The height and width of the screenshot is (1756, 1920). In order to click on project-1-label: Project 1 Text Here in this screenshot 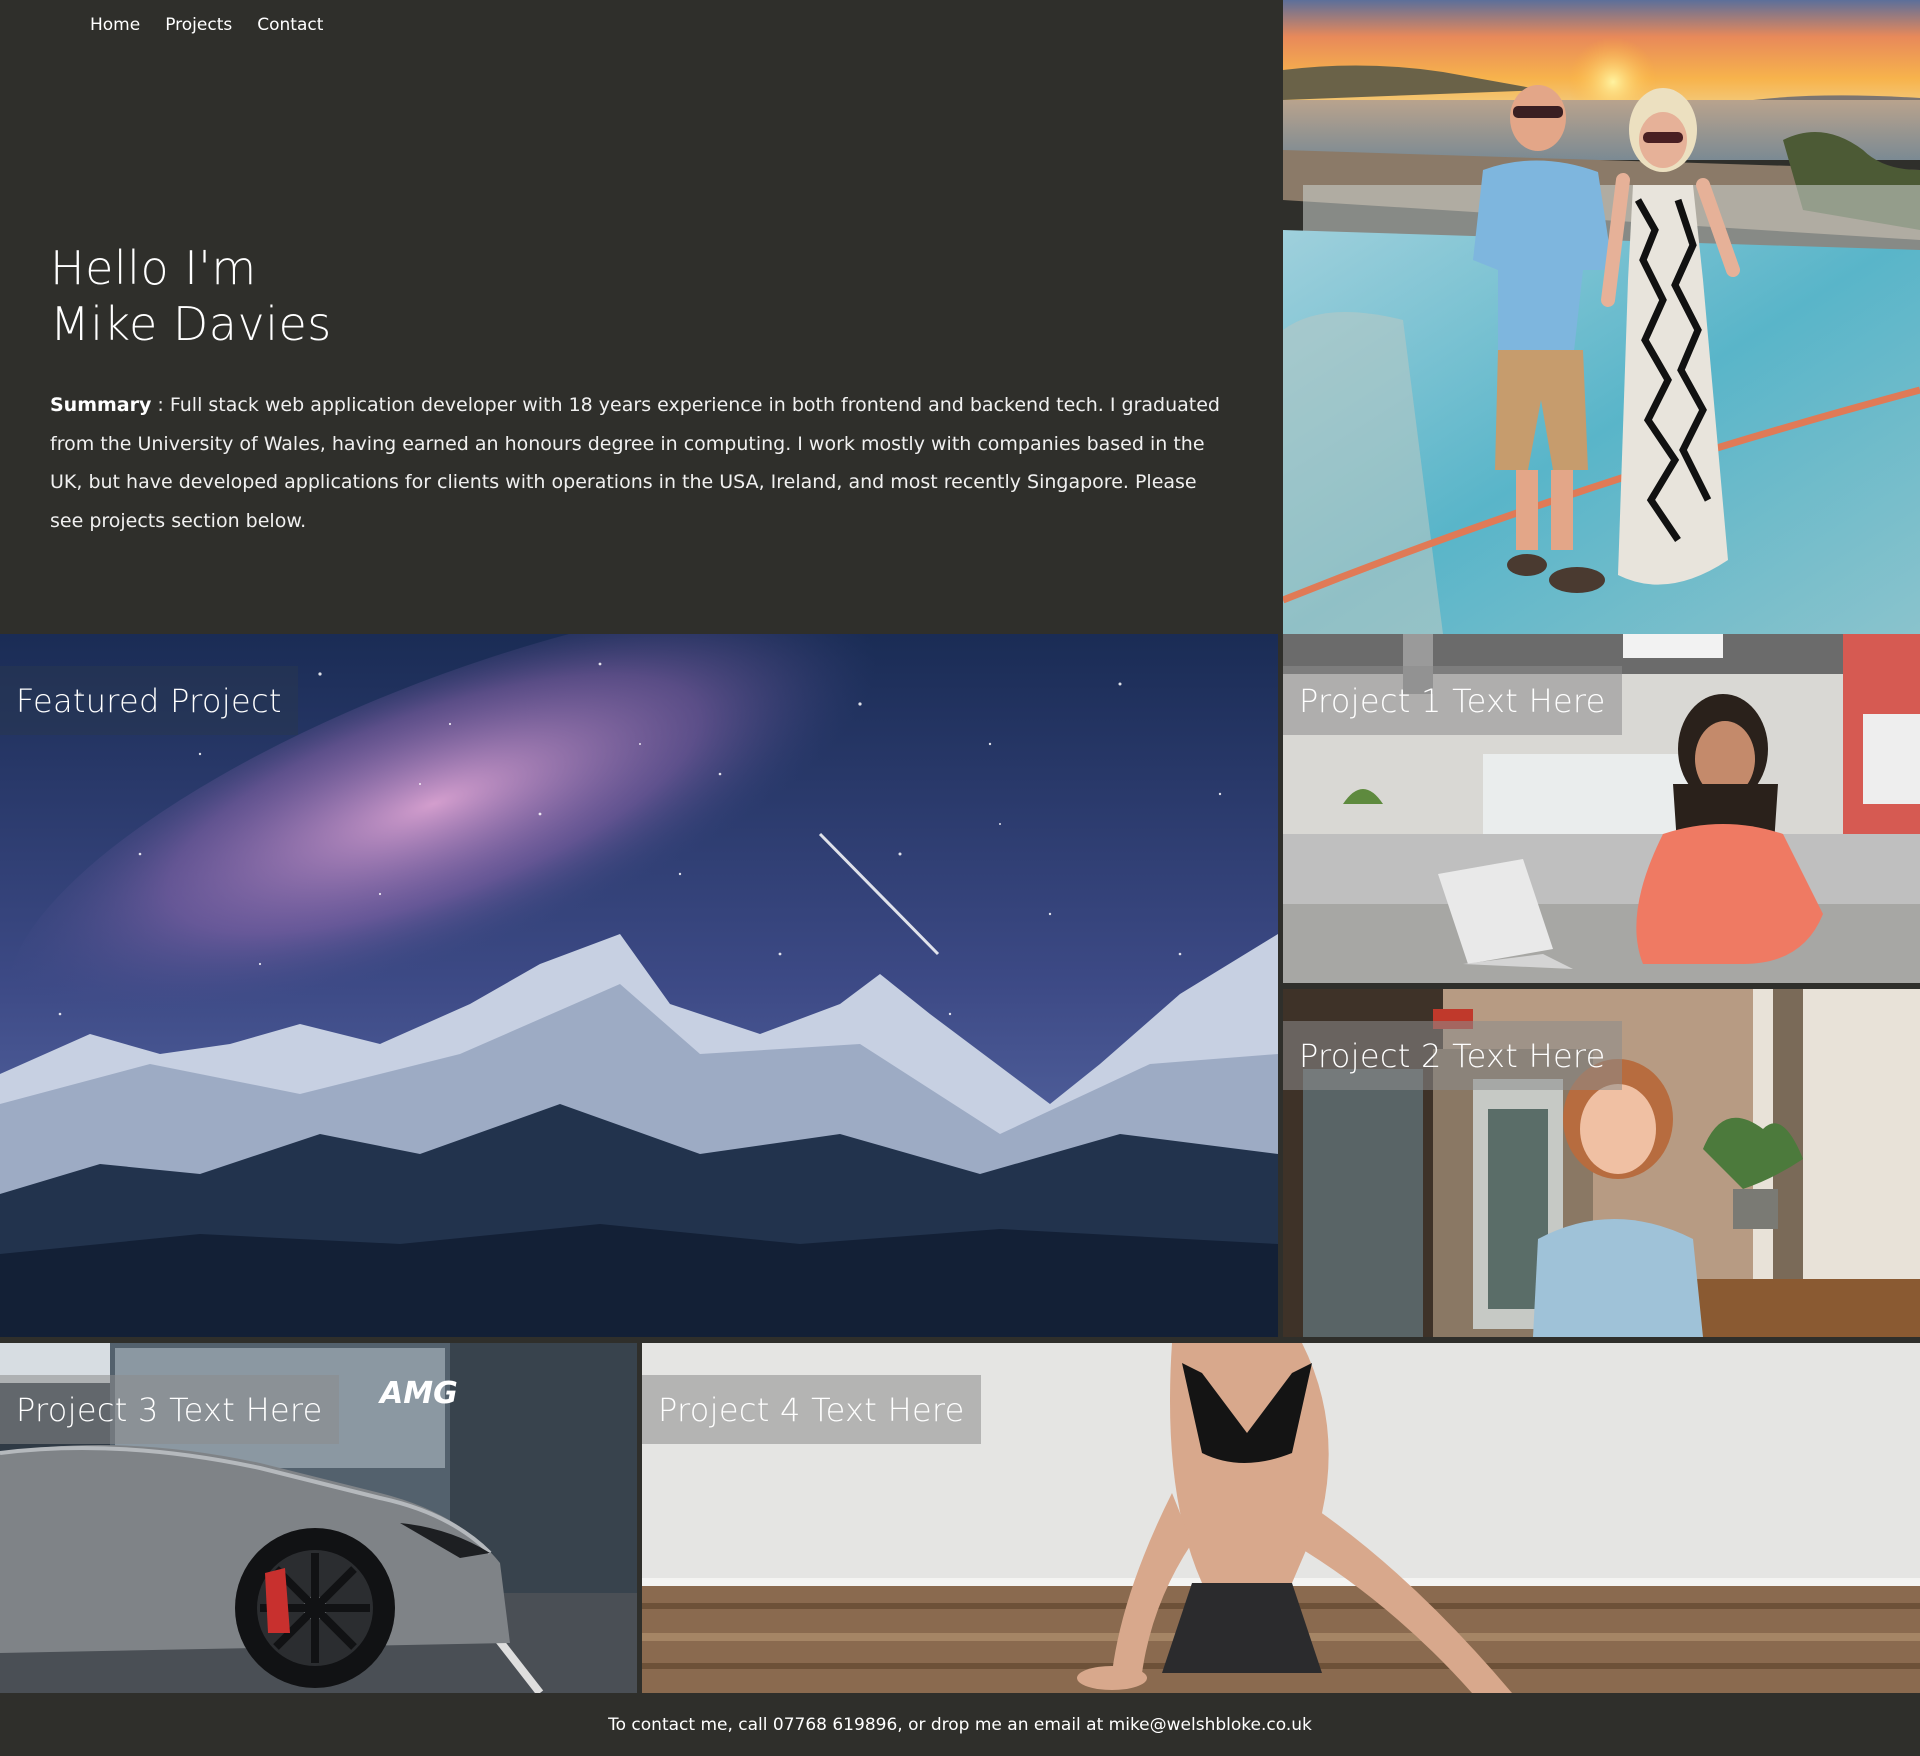, I will do `click(1452, 700)`.